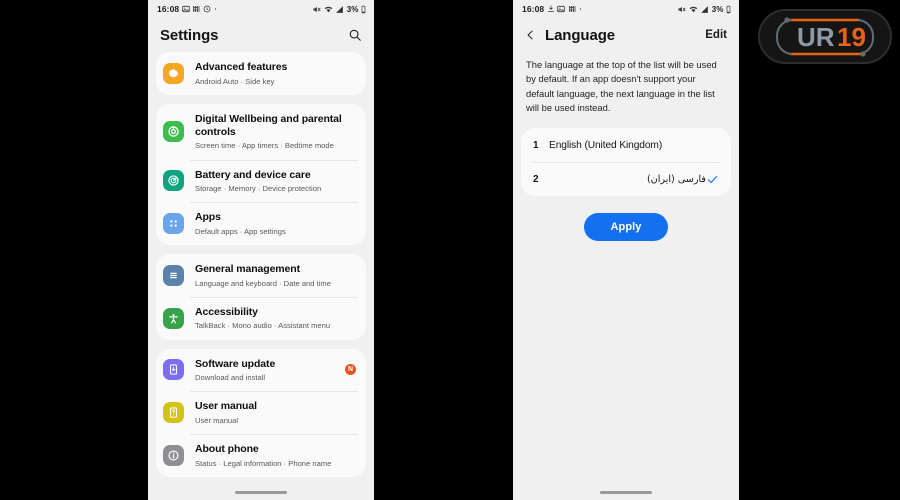 The height and width of the screenshot is (500, 900). What do you see at coordinates (208, 217) in the screenshot?
I see `settings-row-title: Apps` at bounding box center [208, 217].